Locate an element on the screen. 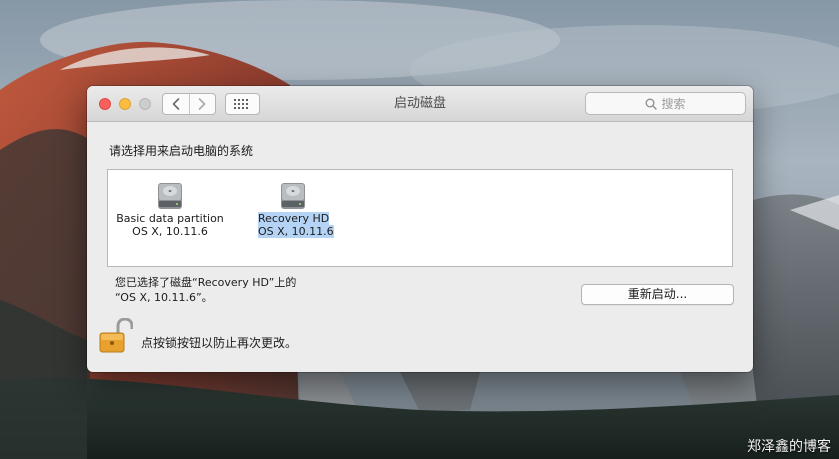  status-line-2: “OS X, 10.11.6”。 is located at coordinates (164, 297).